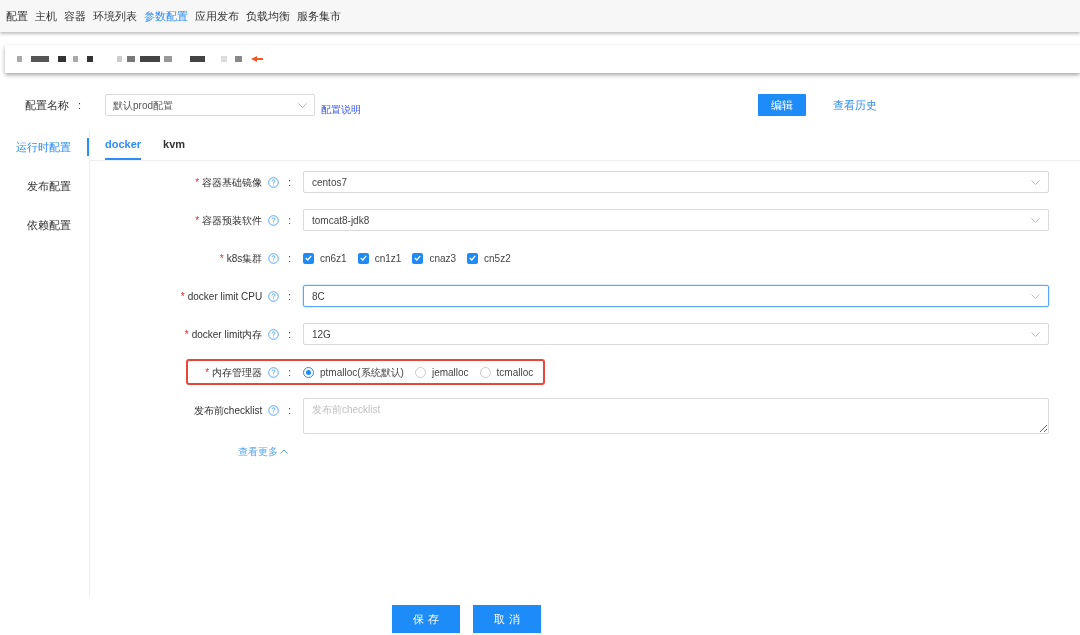 The image size is (1080, 635). I want to click on checkbox-label: cn5z2, so click(497, 258).